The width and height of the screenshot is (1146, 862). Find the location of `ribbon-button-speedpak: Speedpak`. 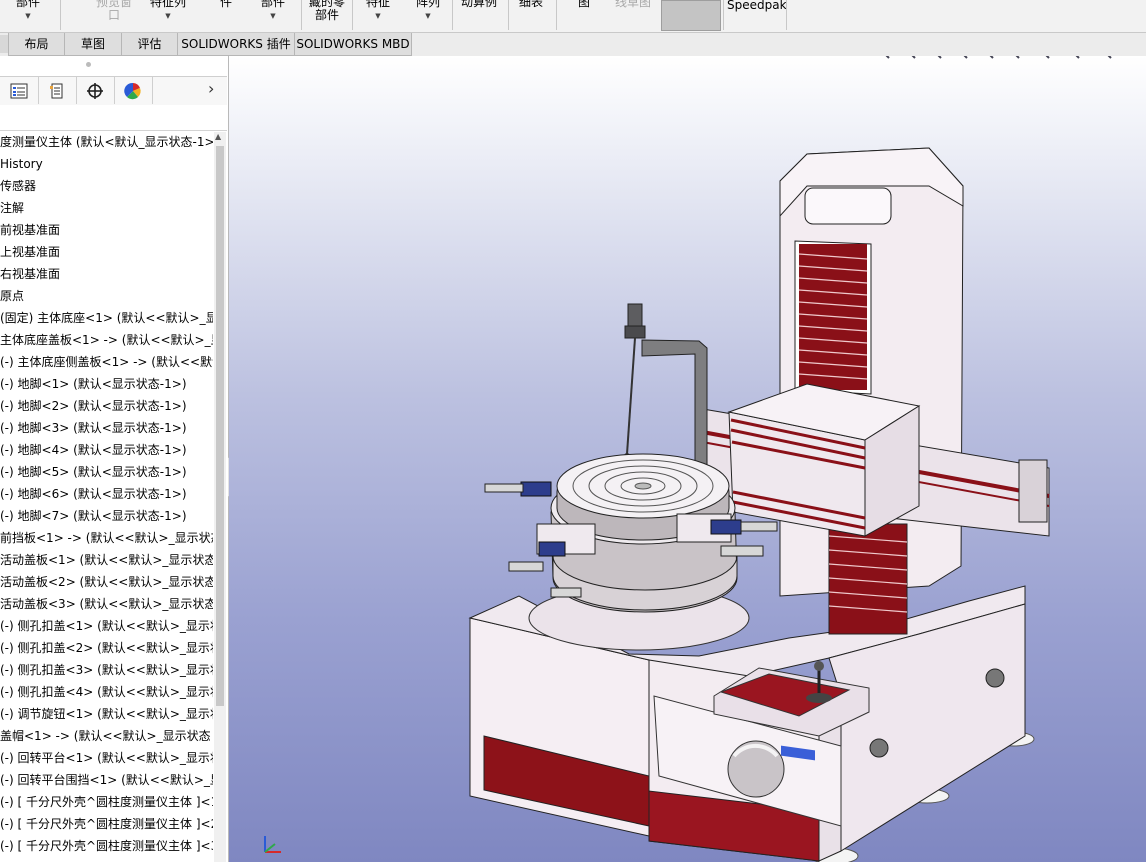

ribbon-button-speedpak: Speedpak is located at coordinates (757, 6).